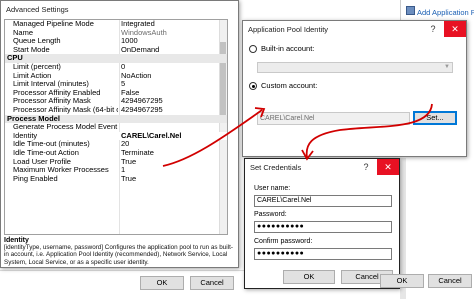 The image size is (474, 299). I want to click on app-pool-ok-button: OK, so click(402, 281).